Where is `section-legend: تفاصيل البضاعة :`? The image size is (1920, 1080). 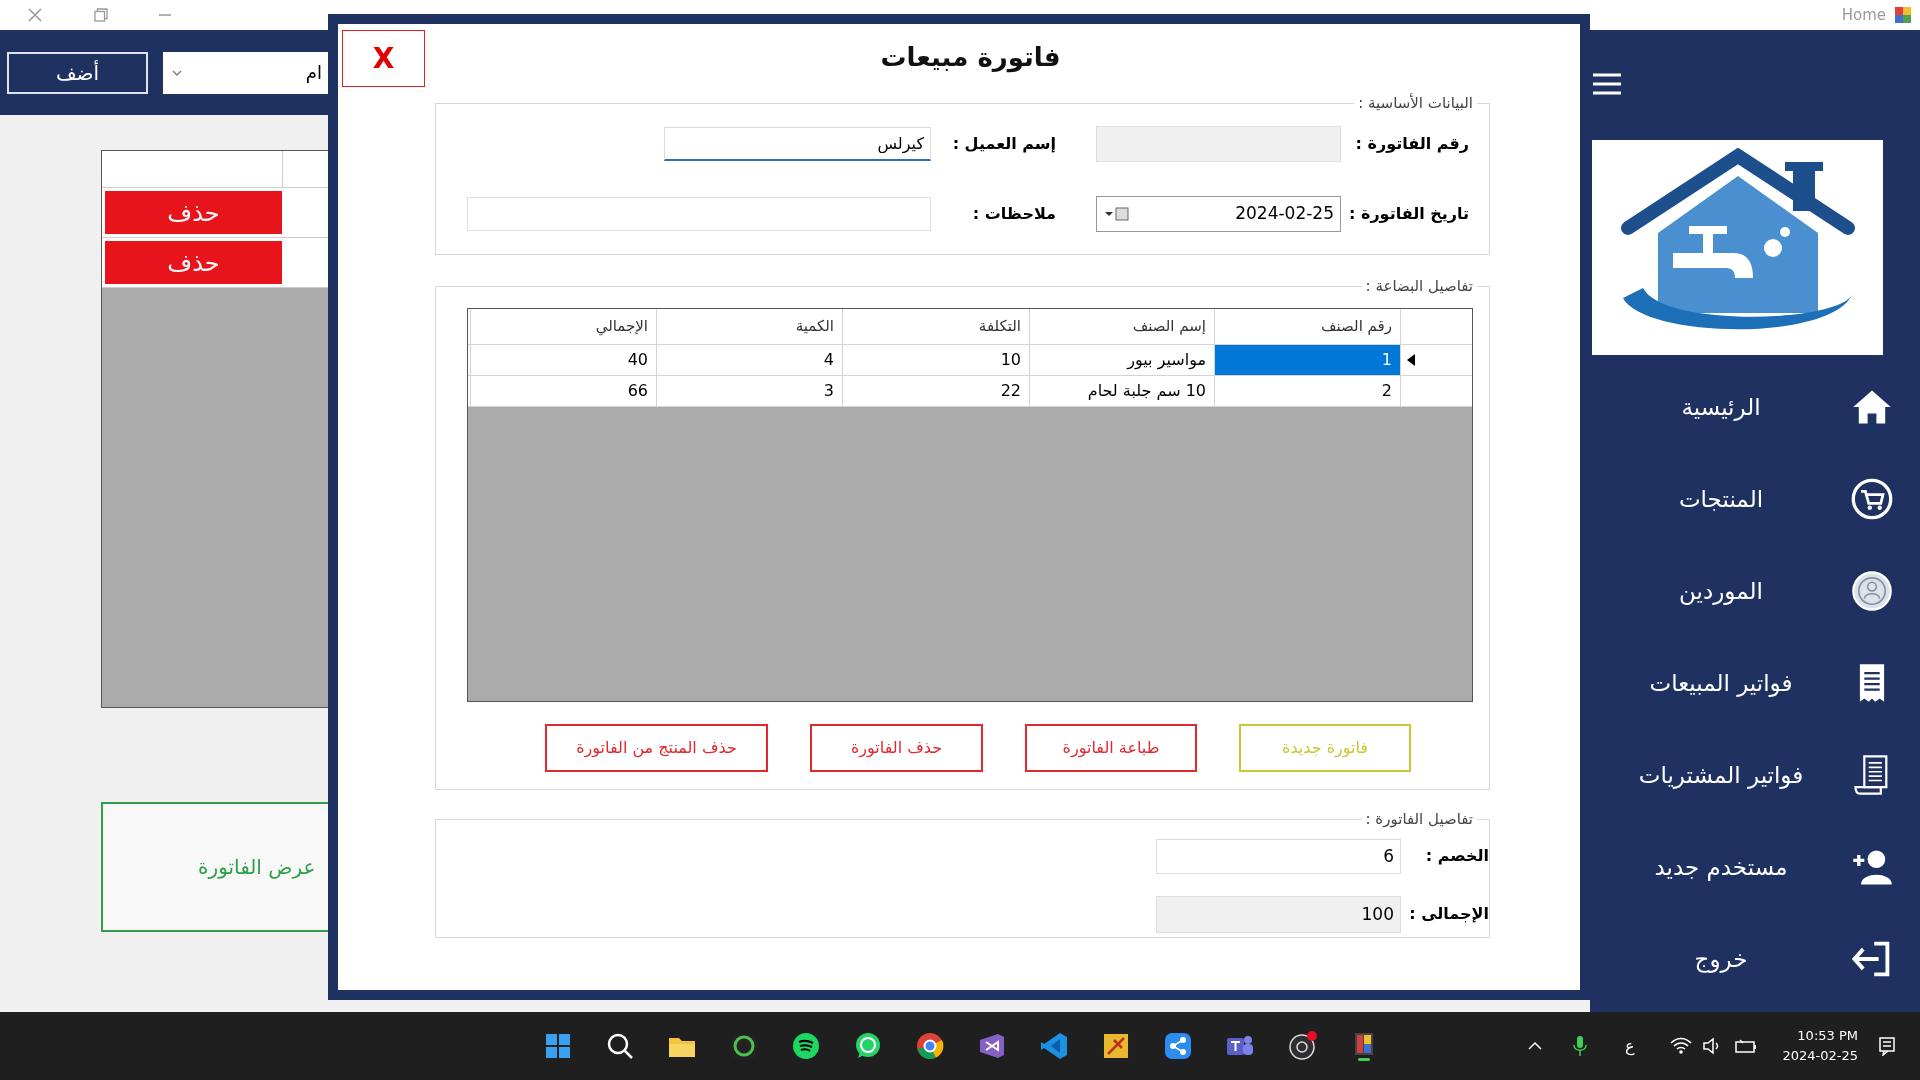 section-legend: تفاصيل البضاعة : is located at coordinates (1419, 286).